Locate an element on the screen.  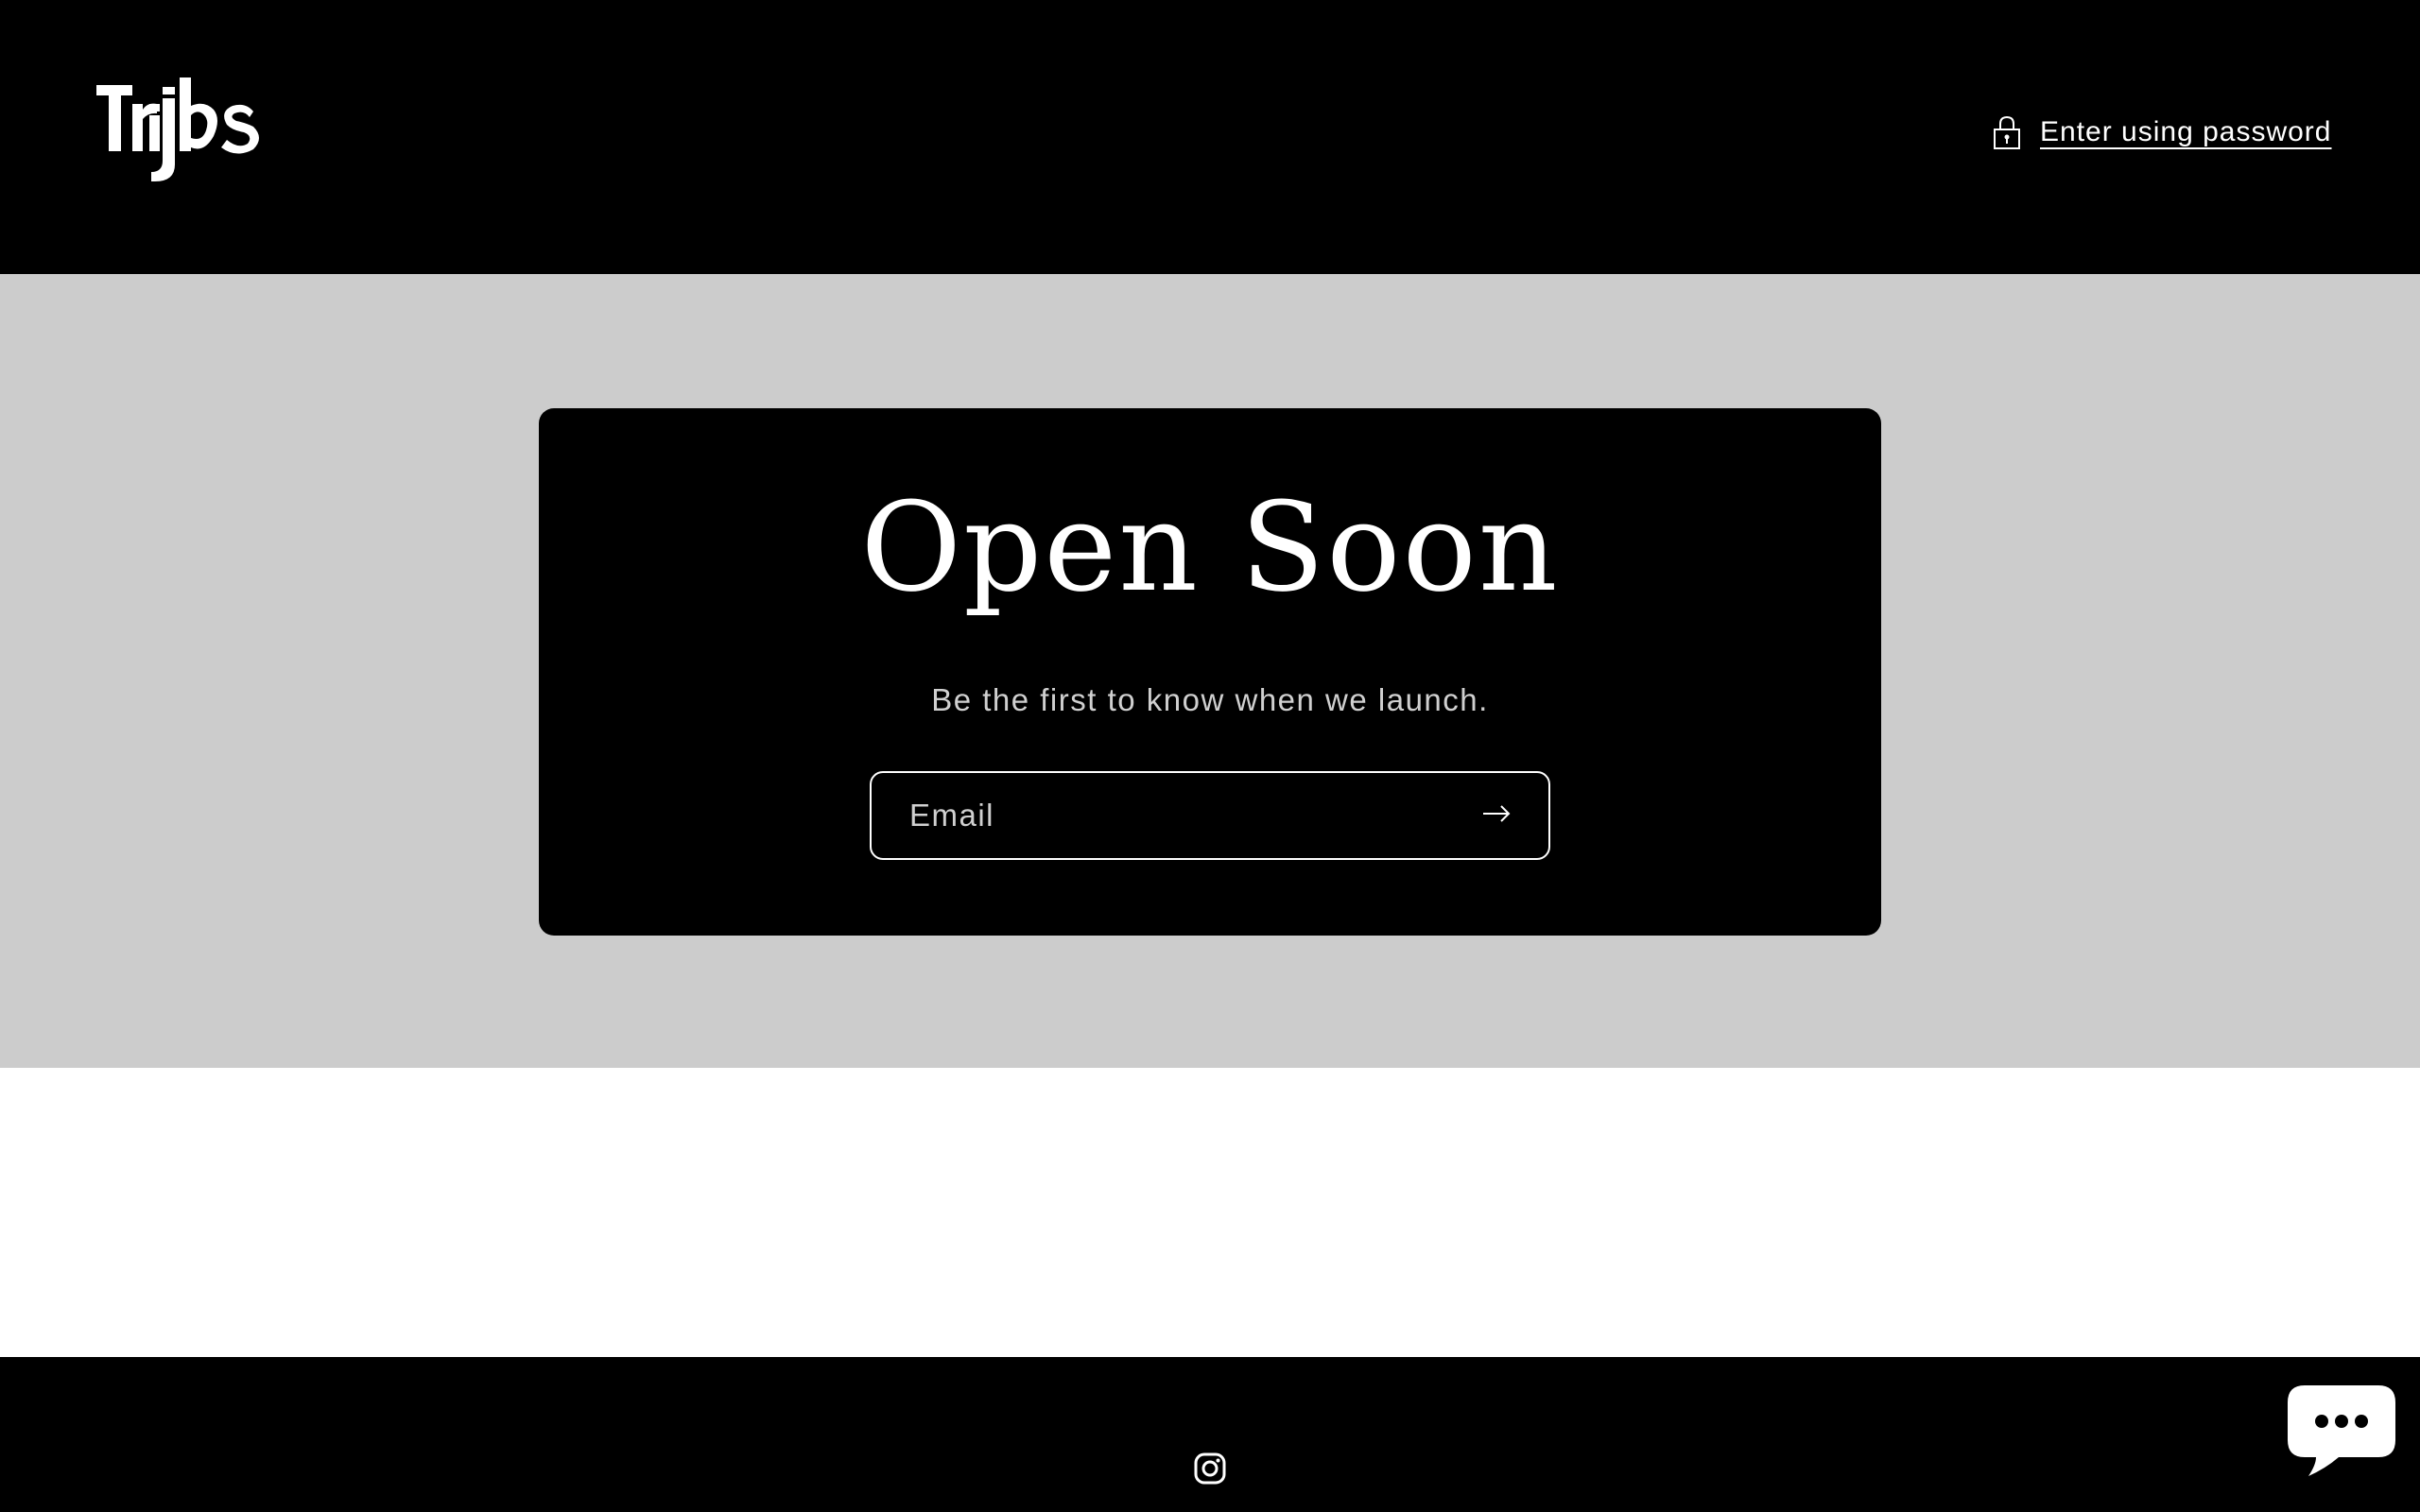
enter-using-password-link: Enter using password is located at coordinates (2161, 132).